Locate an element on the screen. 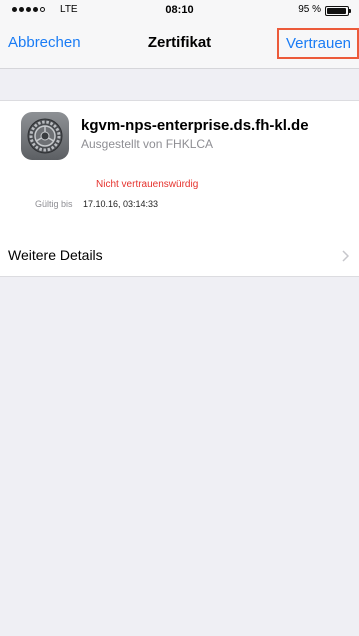 This screenshot has height=636, width=359. battery-percentage: 95 % is located at coordinates (309, 9).